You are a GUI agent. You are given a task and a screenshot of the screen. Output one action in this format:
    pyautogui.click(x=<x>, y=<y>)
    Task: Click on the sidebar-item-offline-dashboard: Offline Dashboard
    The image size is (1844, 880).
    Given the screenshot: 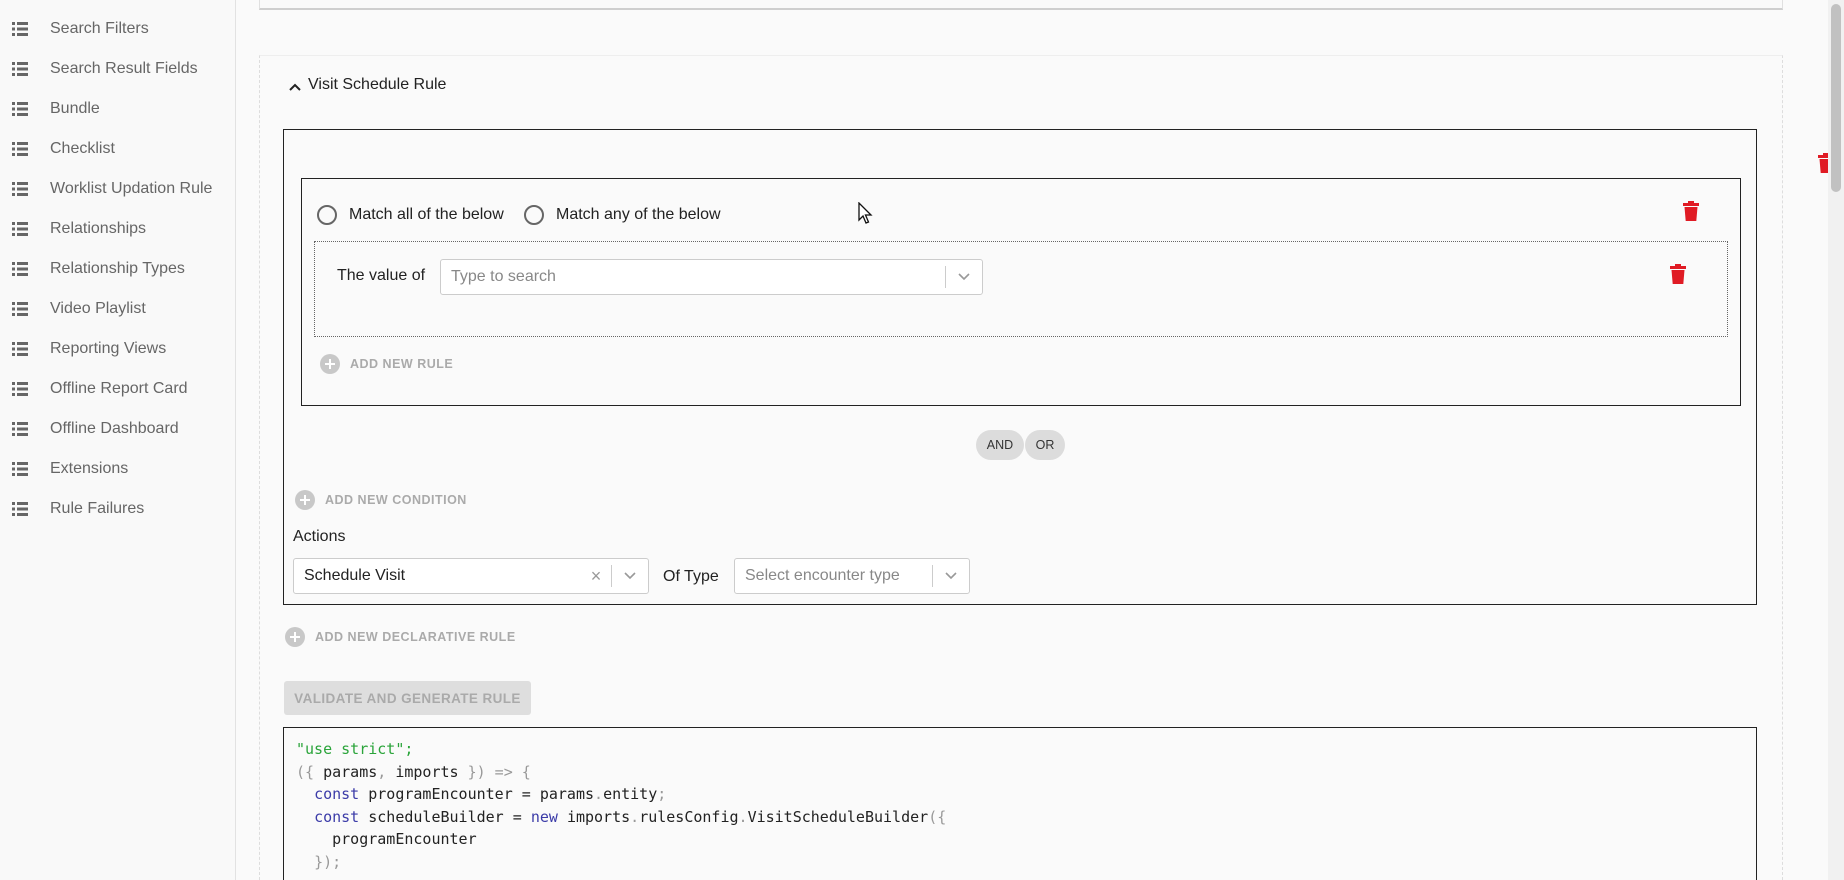 What is the action you would take?
    pyautogui.click(x=118, y=429)
    